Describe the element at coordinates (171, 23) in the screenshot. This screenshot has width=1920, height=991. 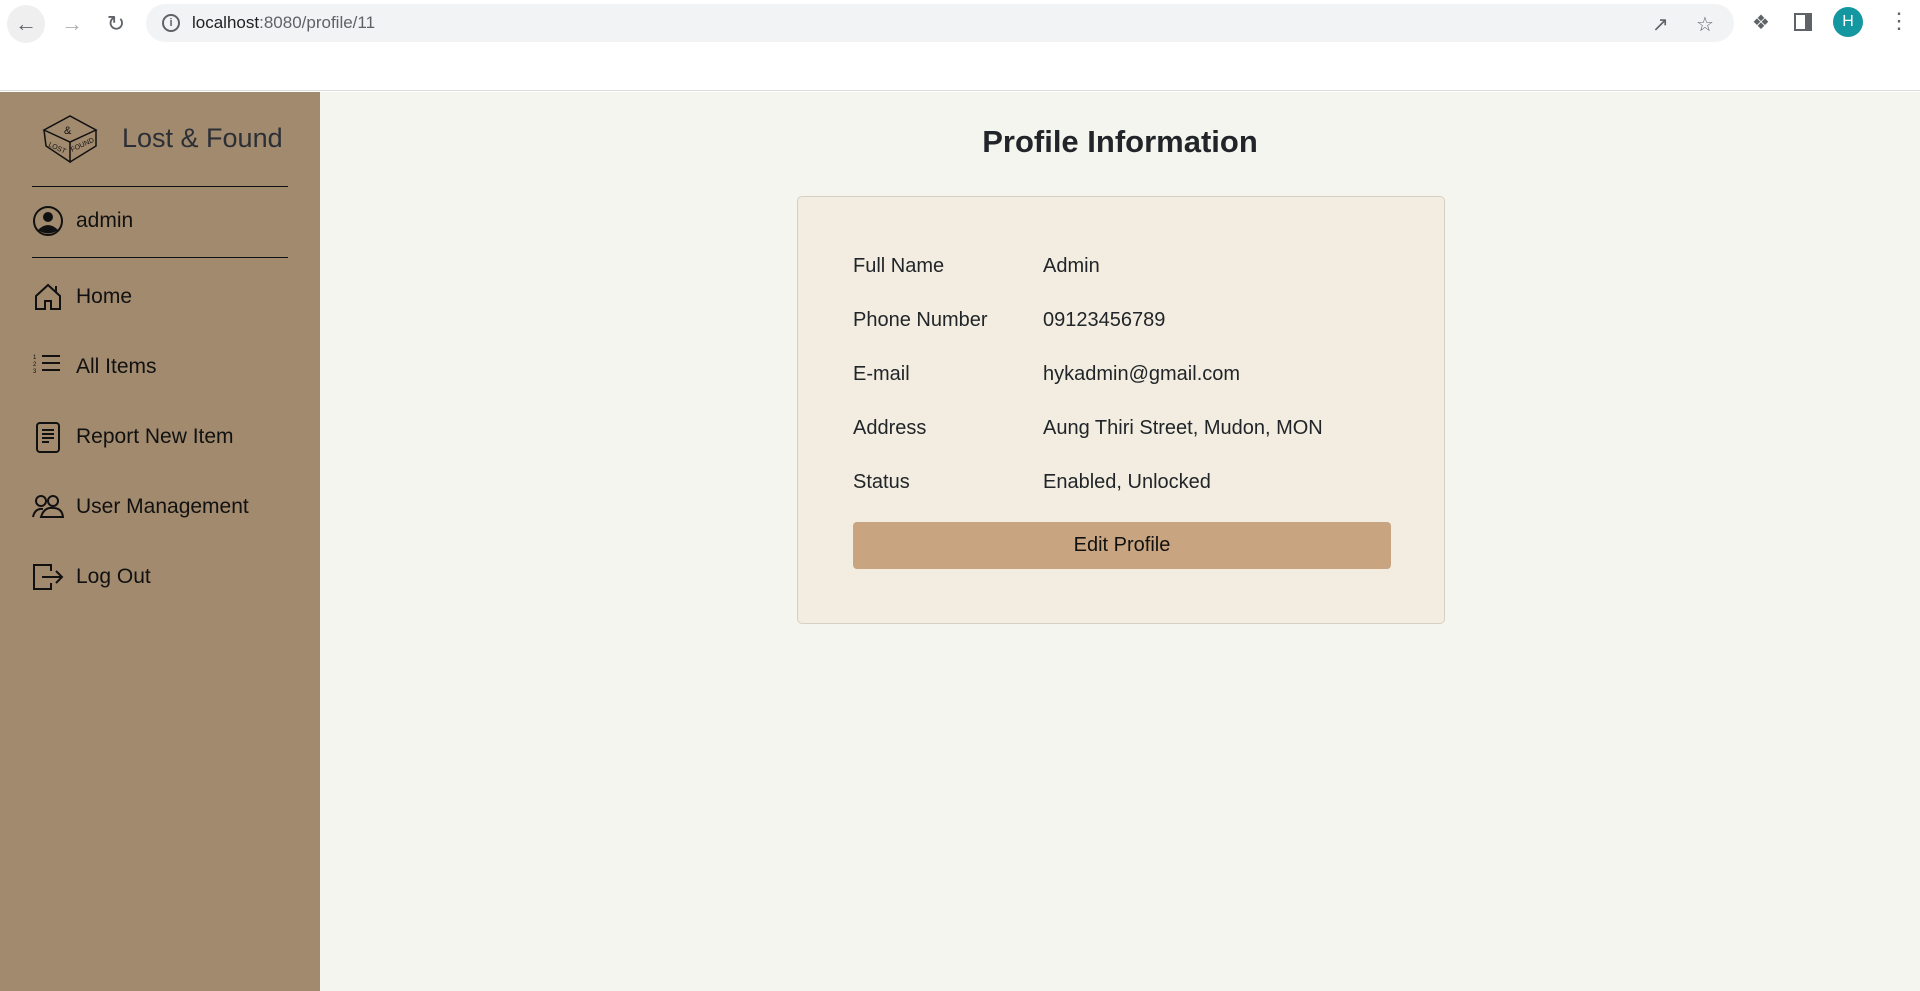
I see `info-icon: i` at that location.